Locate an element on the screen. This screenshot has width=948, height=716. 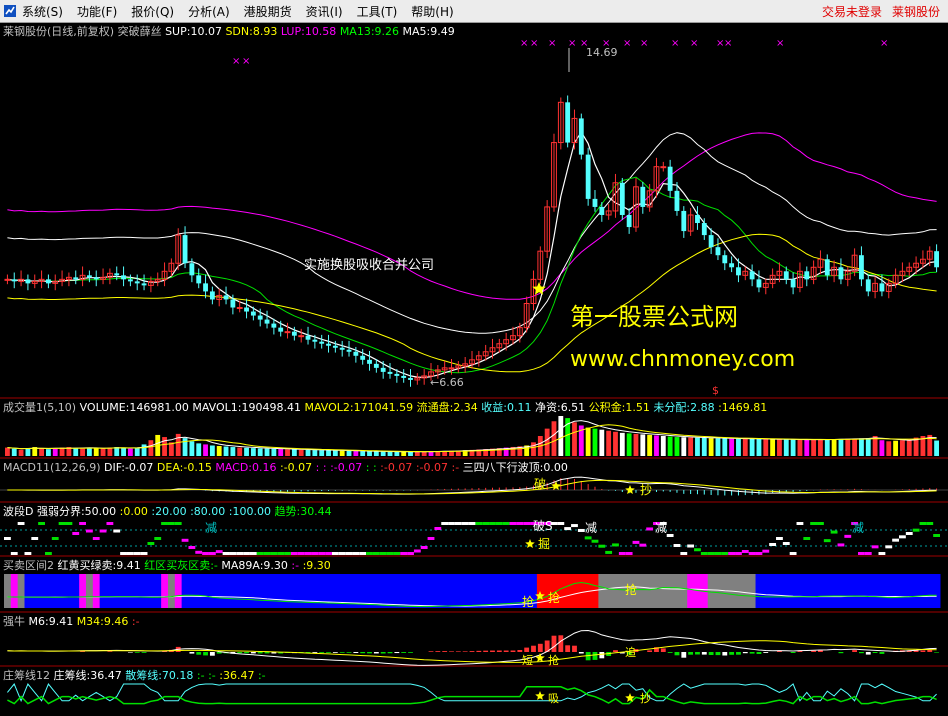
wave-mark: 减 is located at coordinates (591, 528).